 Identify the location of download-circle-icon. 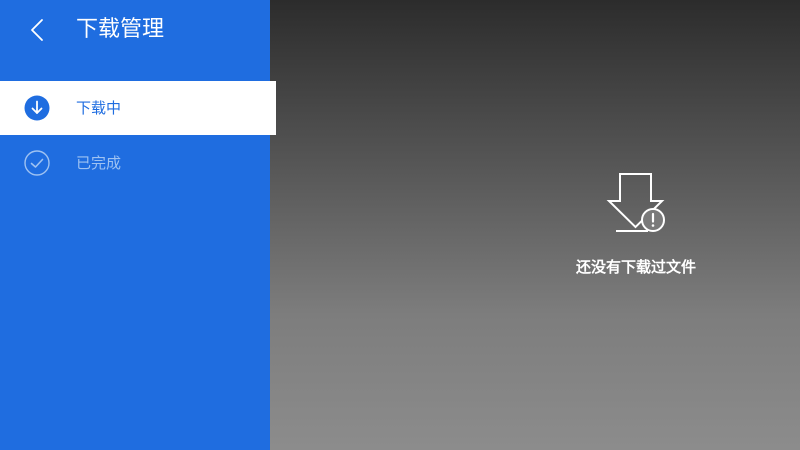
(37, 108).